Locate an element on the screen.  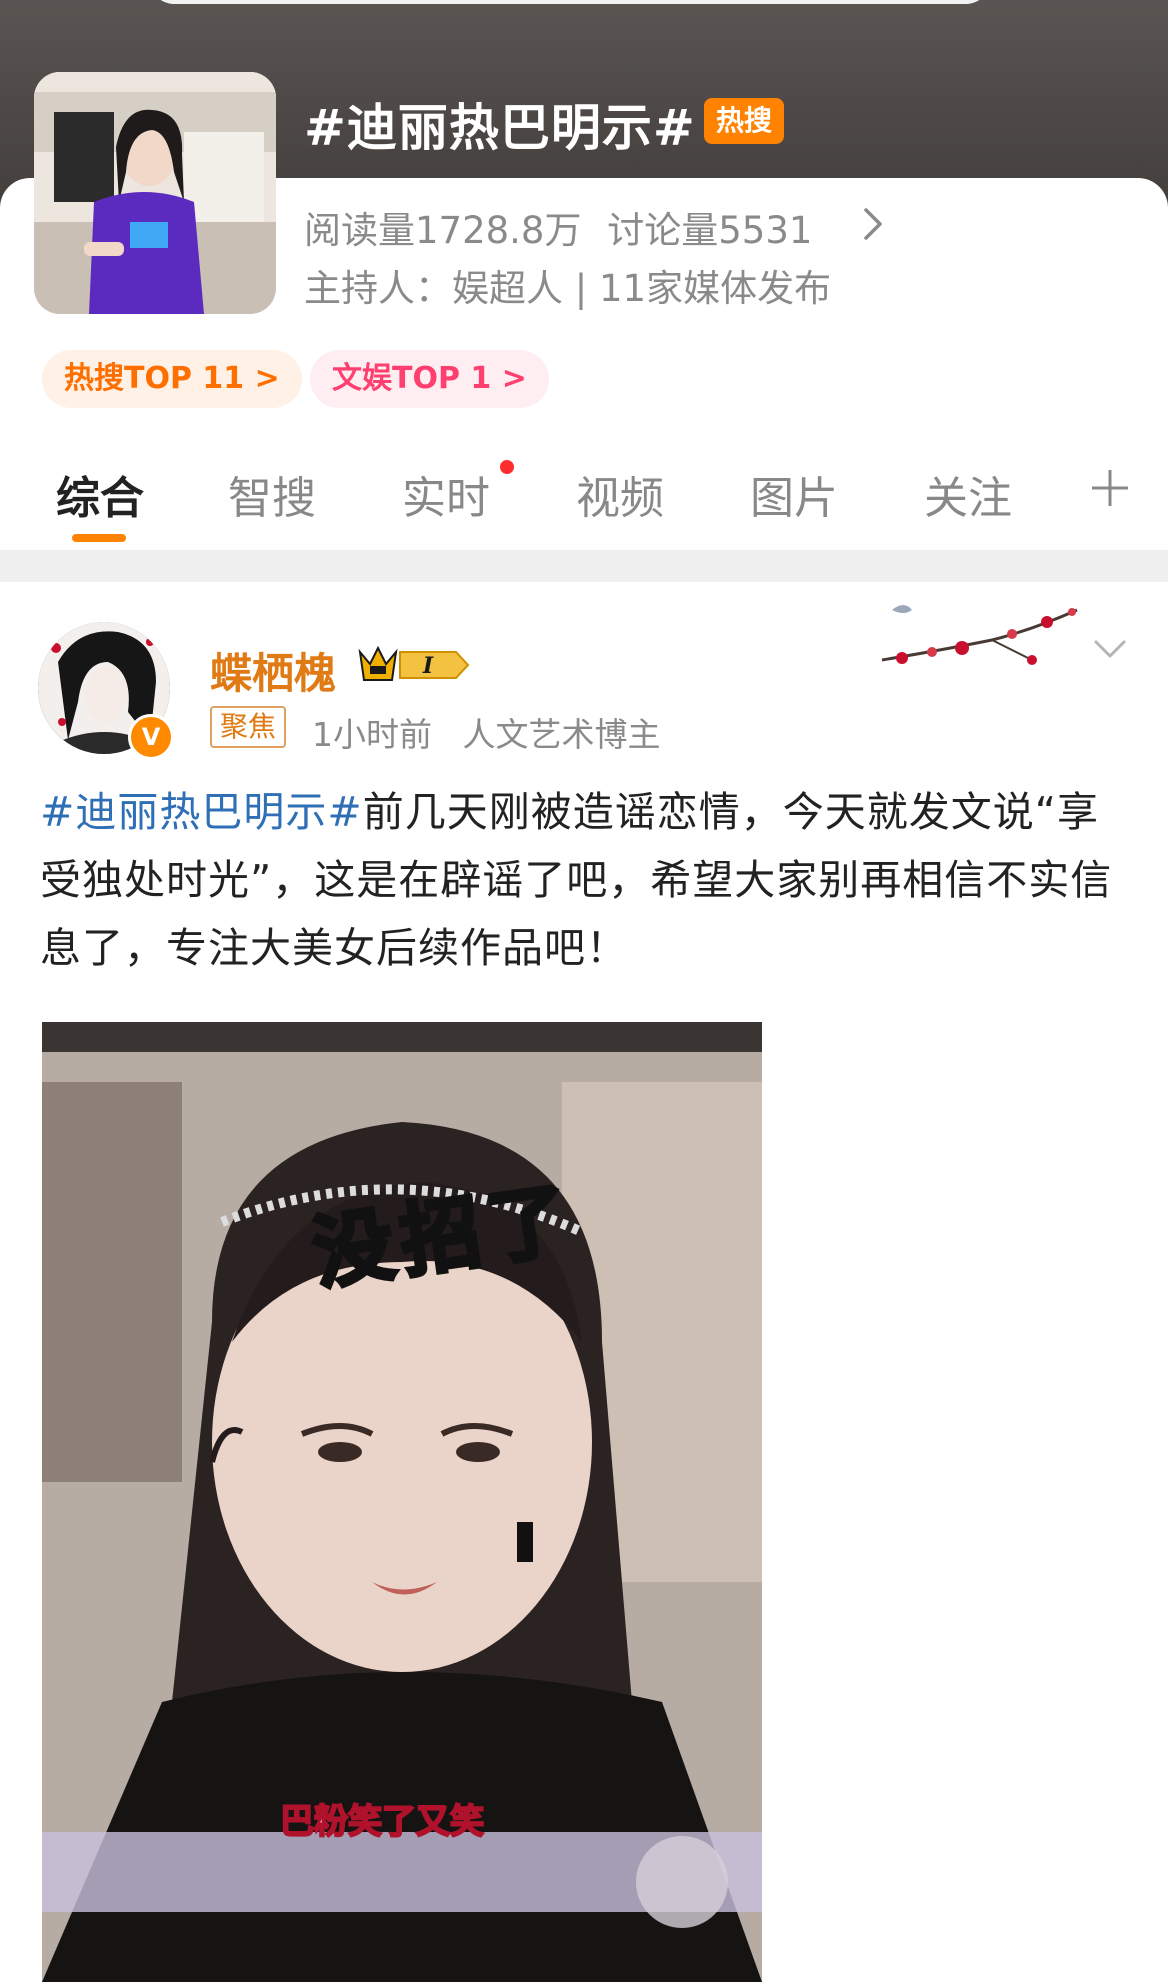
tab-smart-search: 智搜 is located at coordinates (272, 494).